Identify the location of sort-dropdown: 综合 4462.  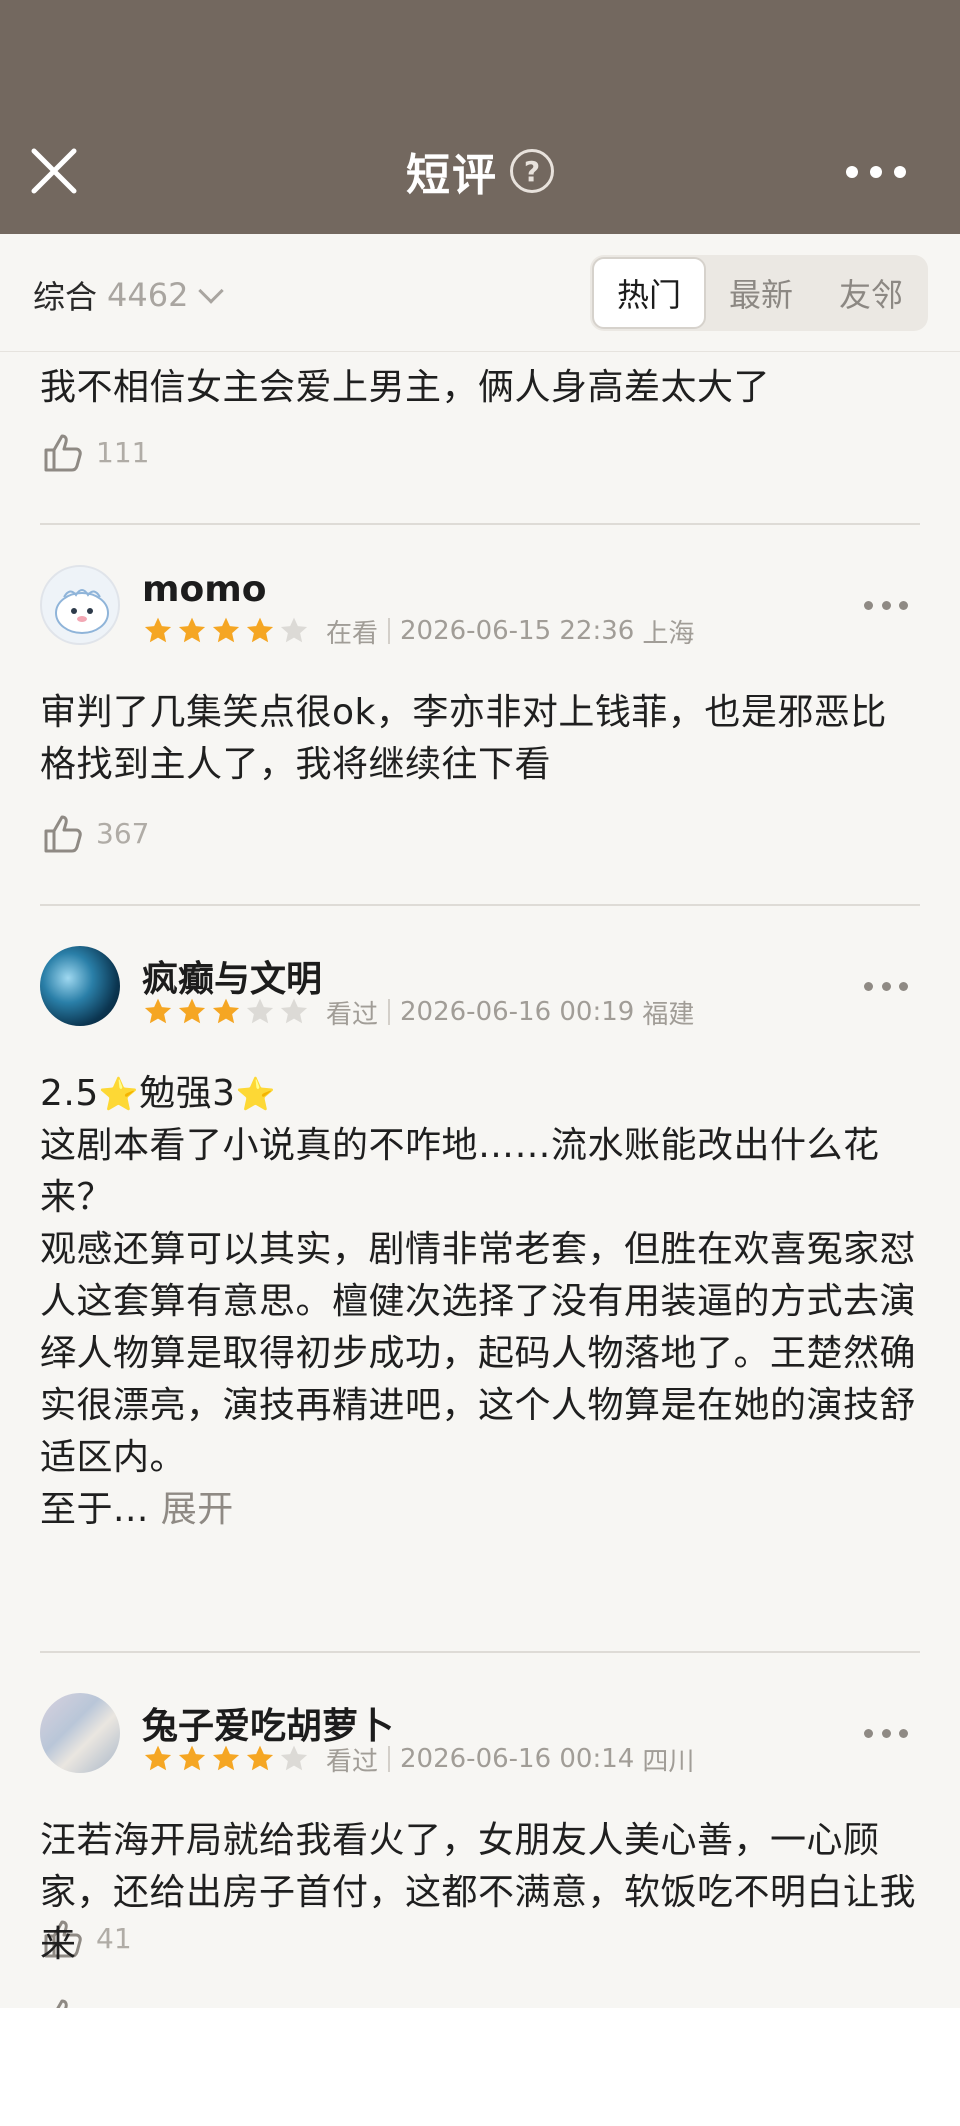
(129, 295).